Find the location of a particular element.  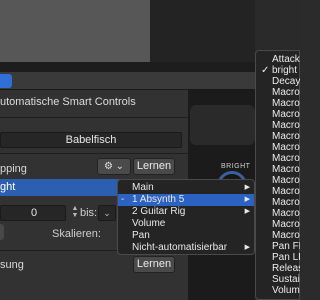

menu-item-guitar-rig: 2 Guitar Rig ▶ is located at coordinates (186, 212).